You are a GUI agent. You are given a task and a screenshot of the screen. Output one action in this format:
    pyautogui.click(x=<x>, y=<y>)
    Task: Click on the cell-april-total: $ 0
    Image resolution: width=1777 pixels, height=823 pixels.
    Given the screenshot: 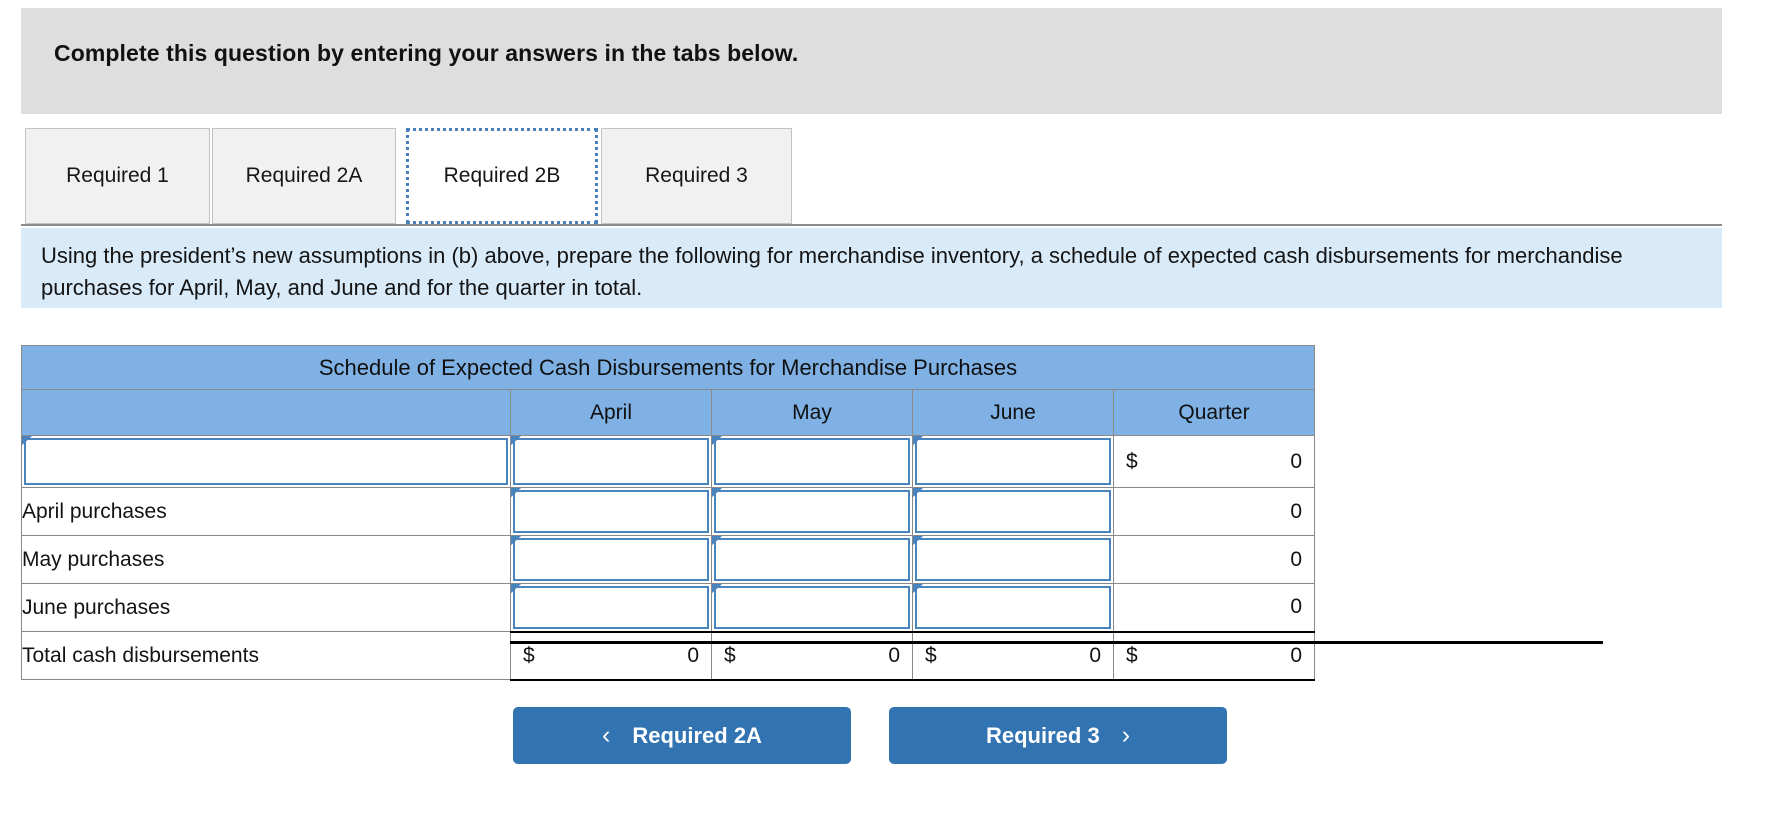 What is the action you would take?
    pyautogui.click(x=611, y=655)
    